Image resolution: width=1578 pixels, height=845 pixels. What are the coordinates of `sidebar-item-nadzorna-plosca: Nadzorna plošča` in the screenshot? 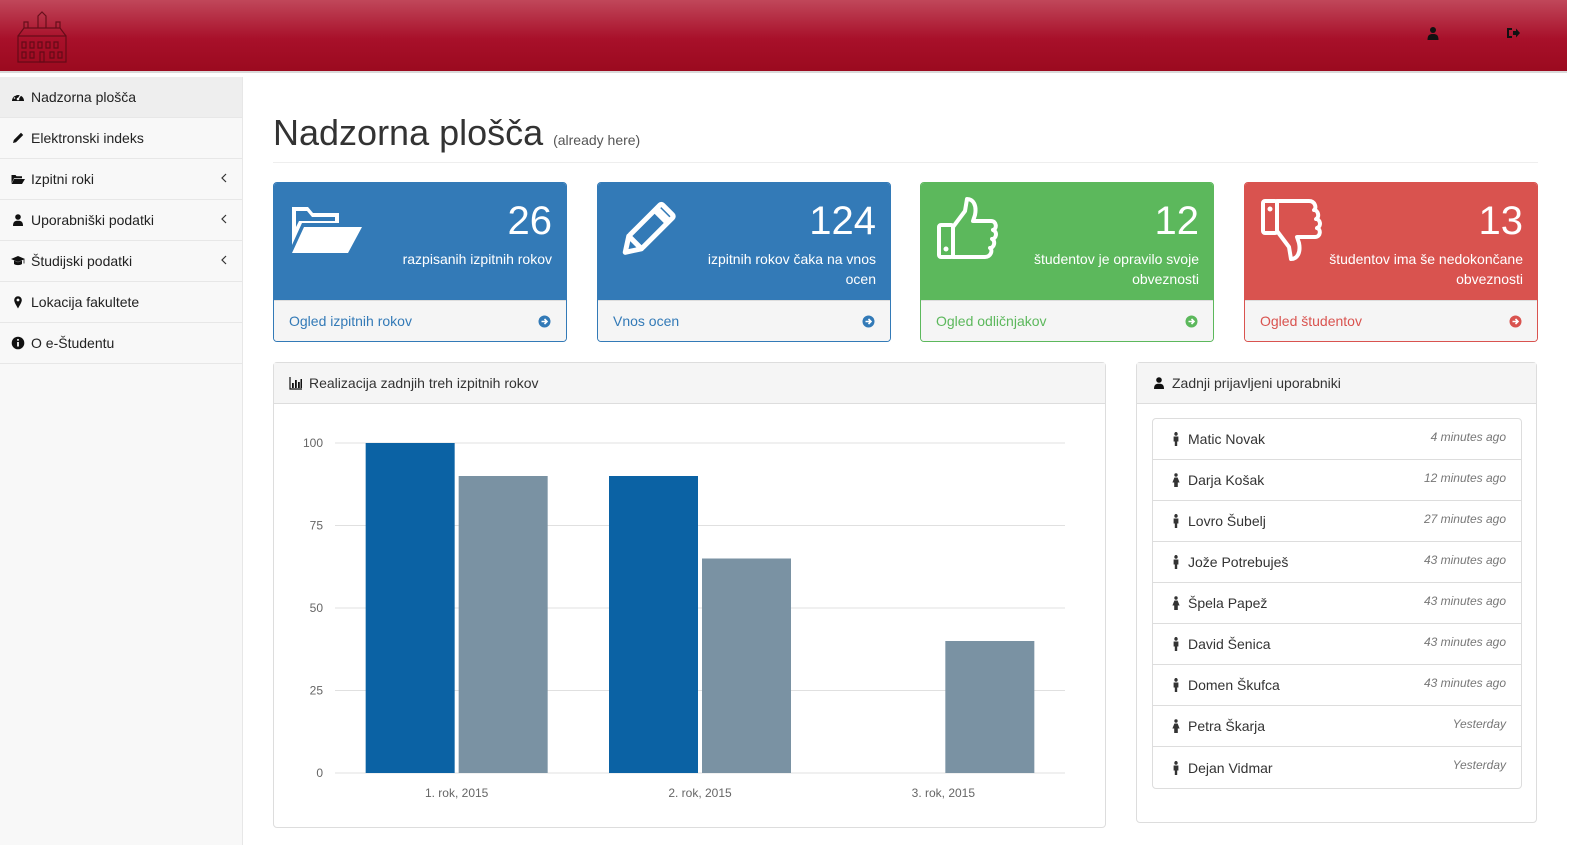 It's located at (121, 97).